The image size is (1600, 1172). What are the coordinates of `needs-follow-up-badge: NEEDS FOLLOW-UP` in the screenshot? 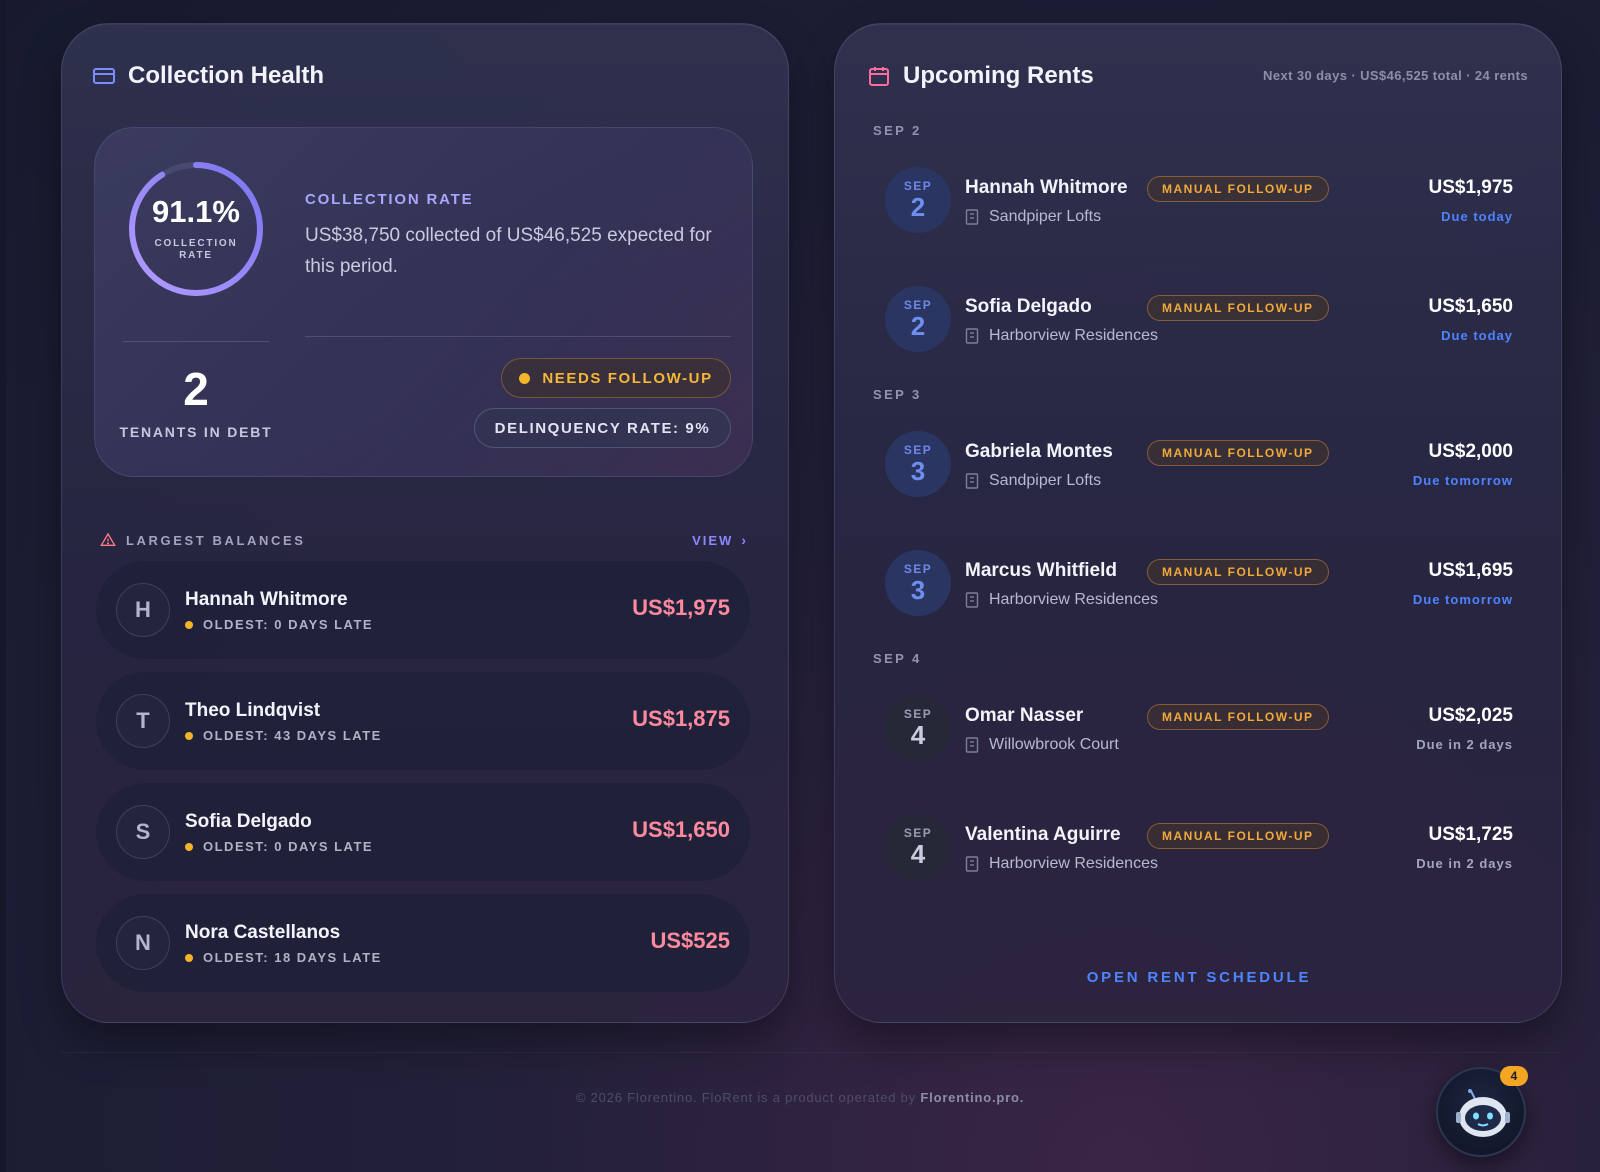 It's located at (616, 378).